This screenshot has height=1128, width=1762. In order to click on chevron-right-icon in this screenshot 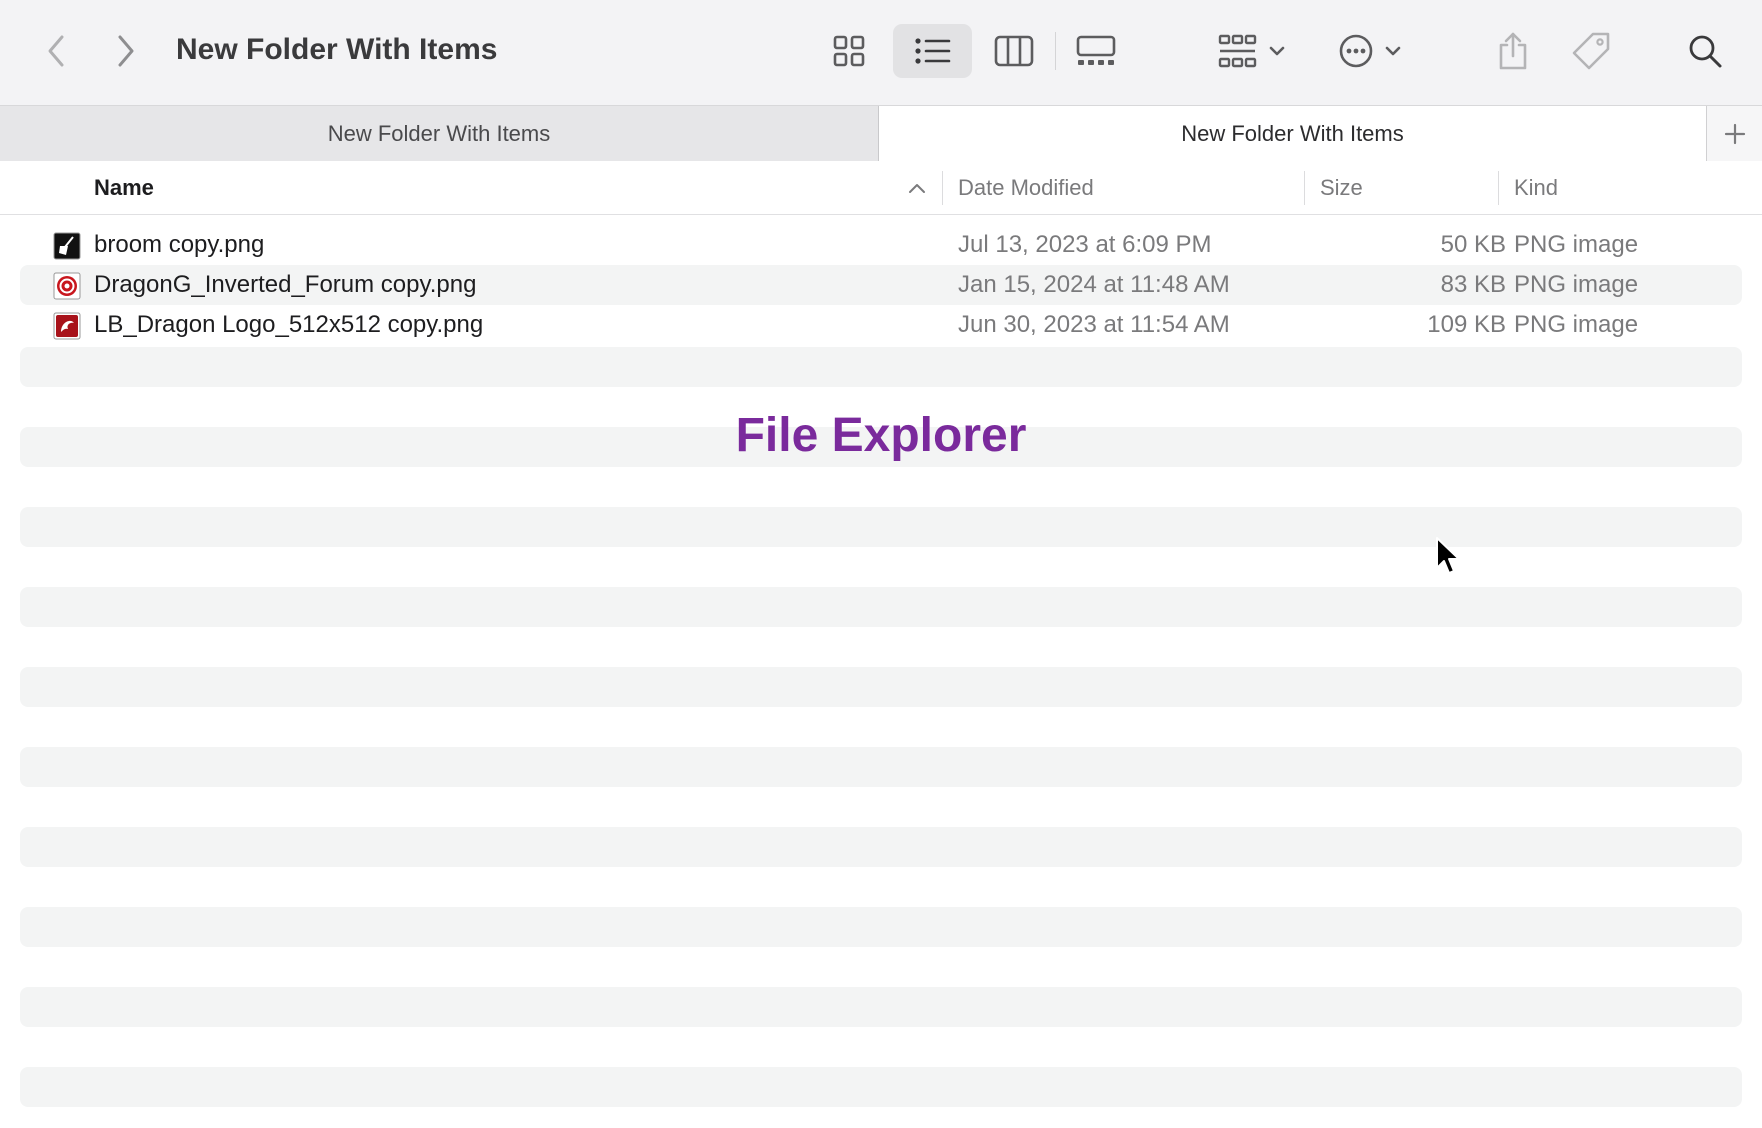, I will do `click(126, 51)`.